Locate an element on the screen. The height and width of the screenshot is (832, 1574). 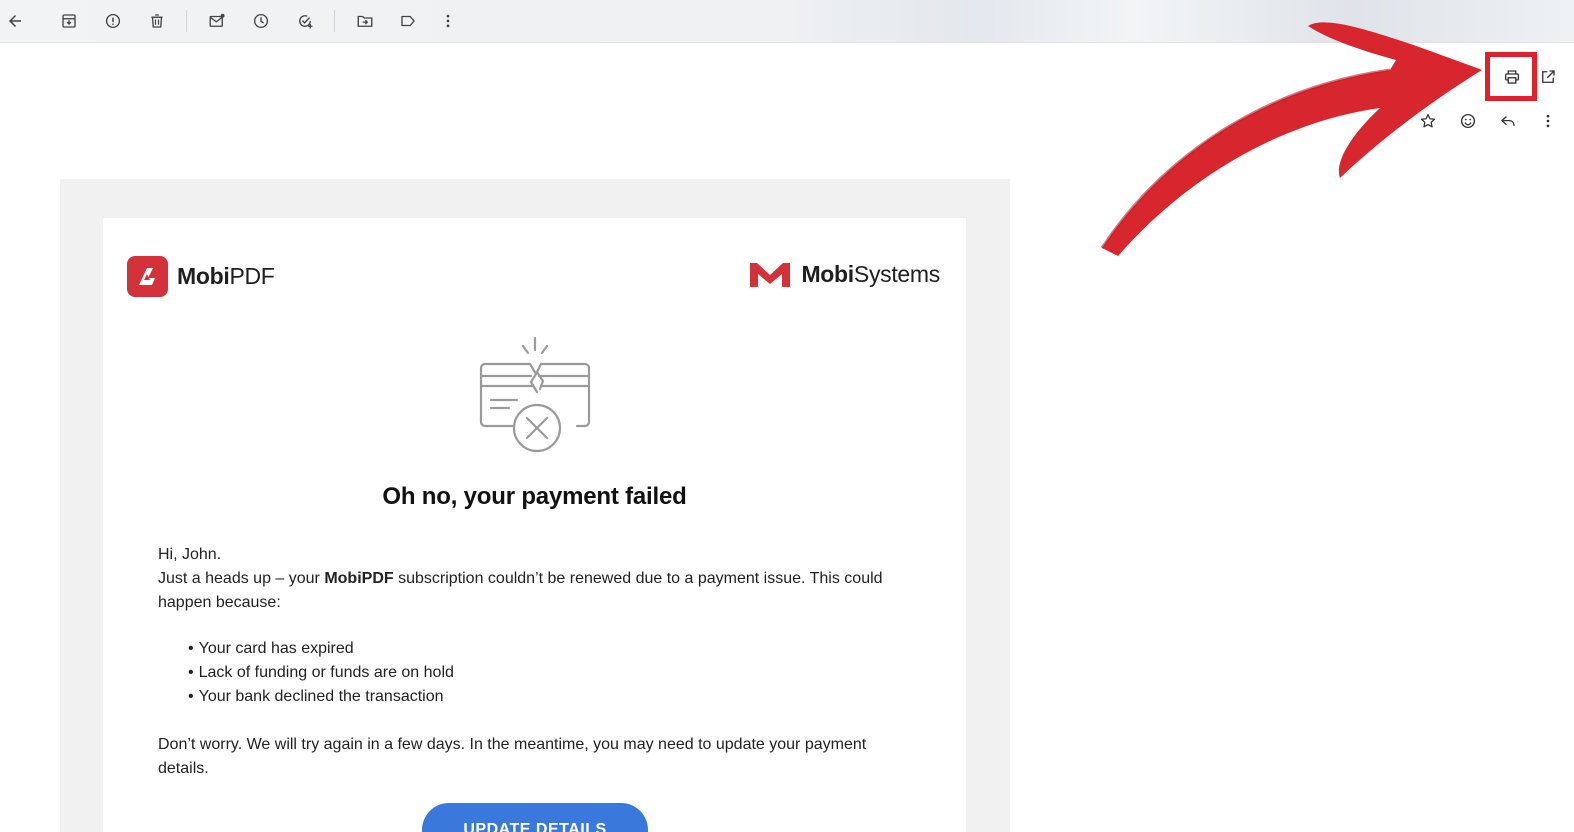
label-button is located at coordinates (408, 21).